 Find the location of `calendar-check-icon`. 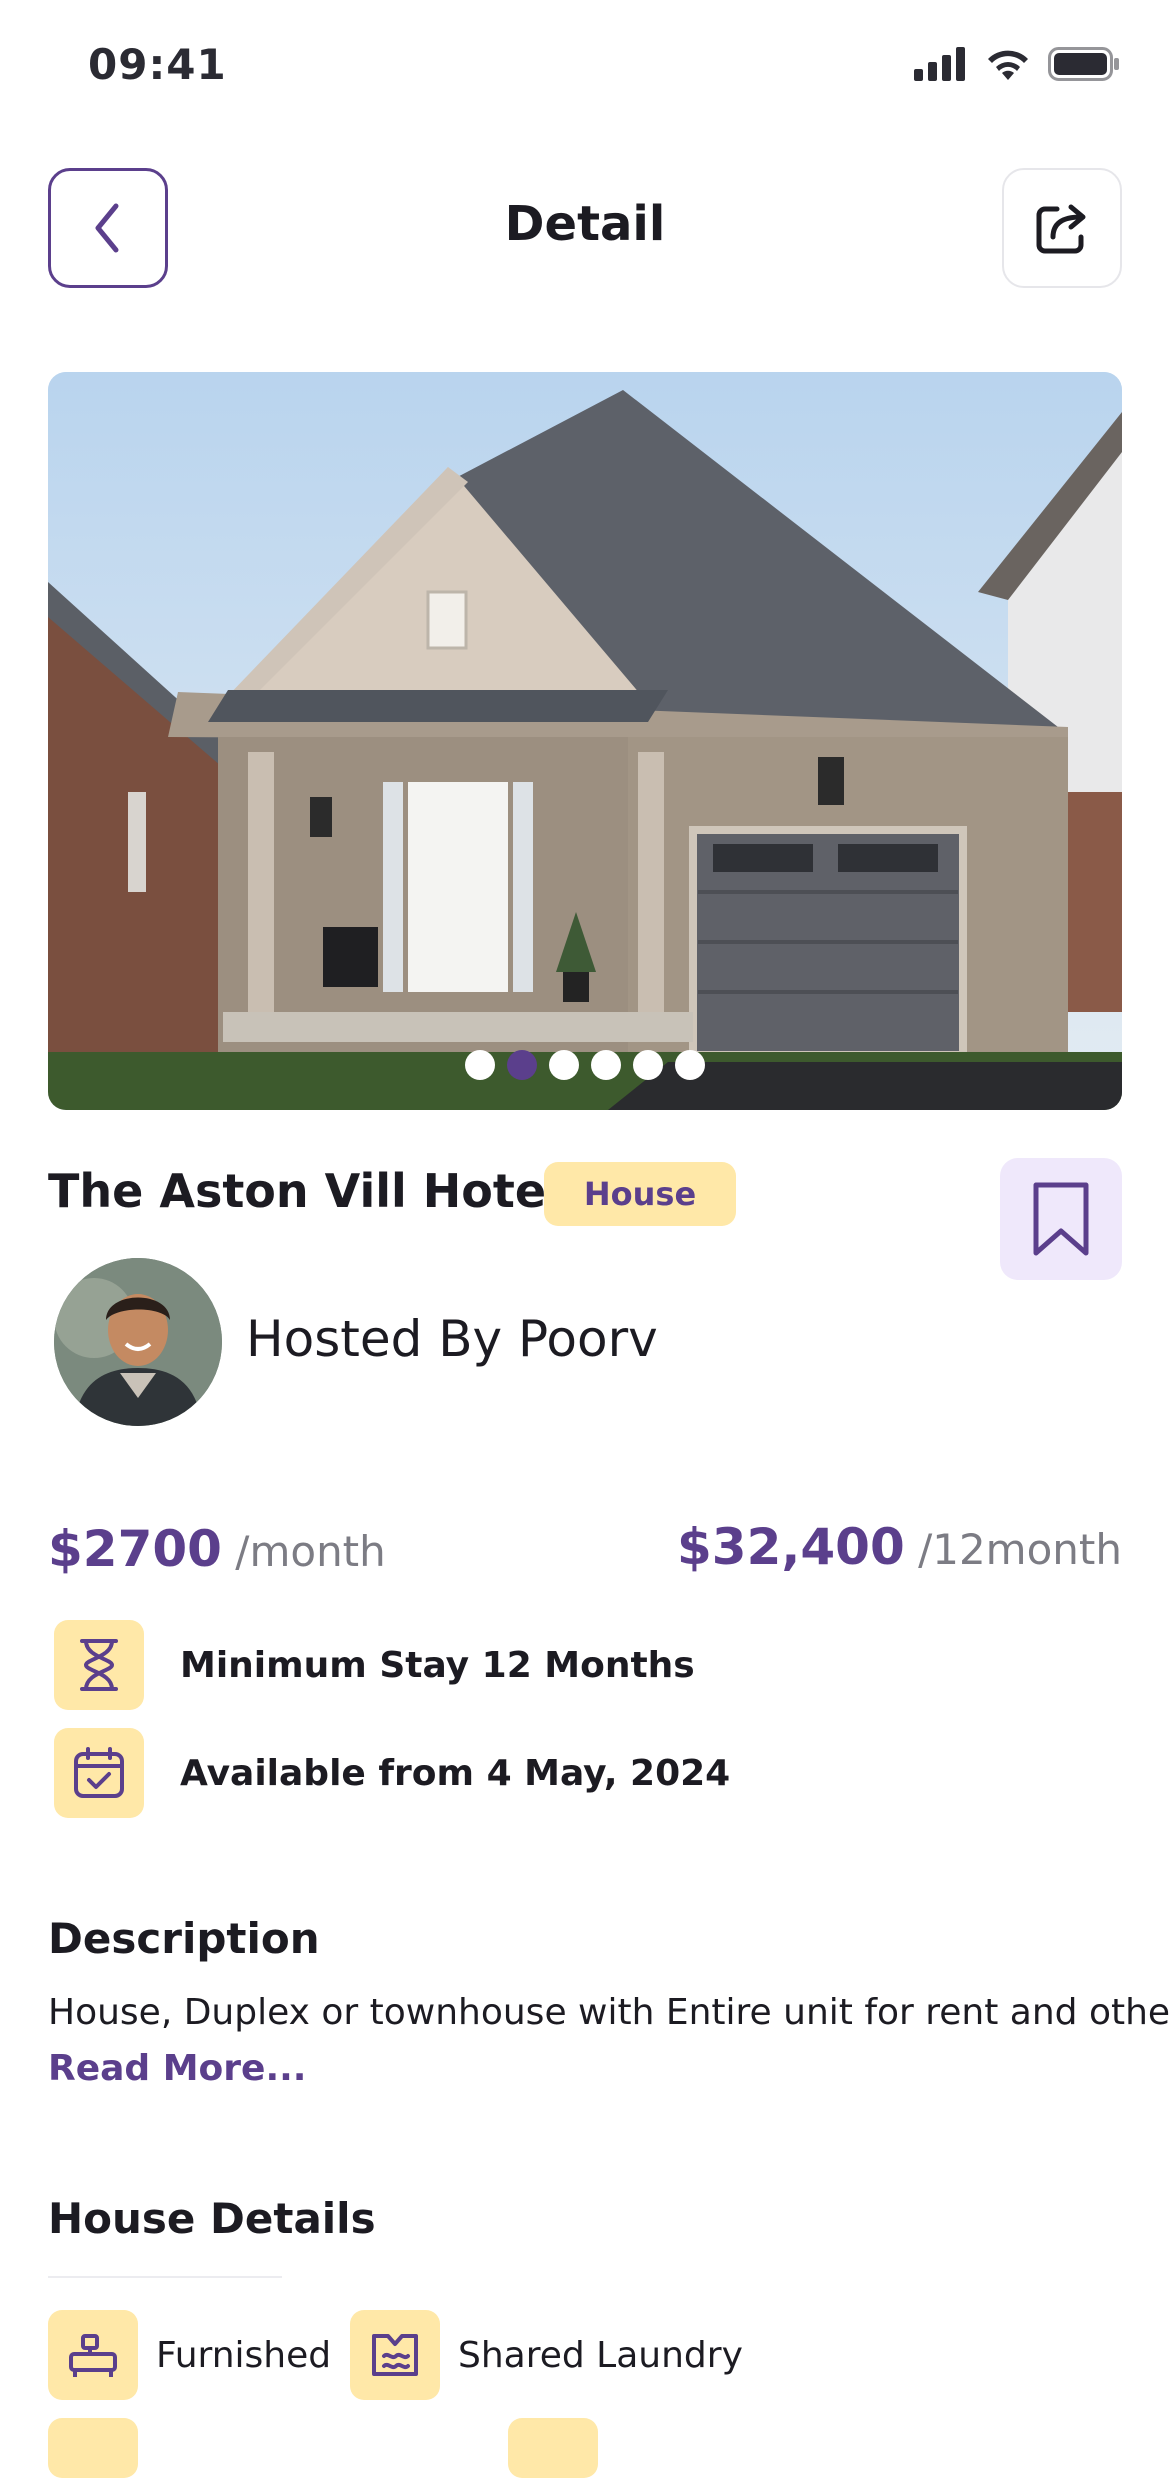

calendar-check-icon is located at coordinates (99, 1773).